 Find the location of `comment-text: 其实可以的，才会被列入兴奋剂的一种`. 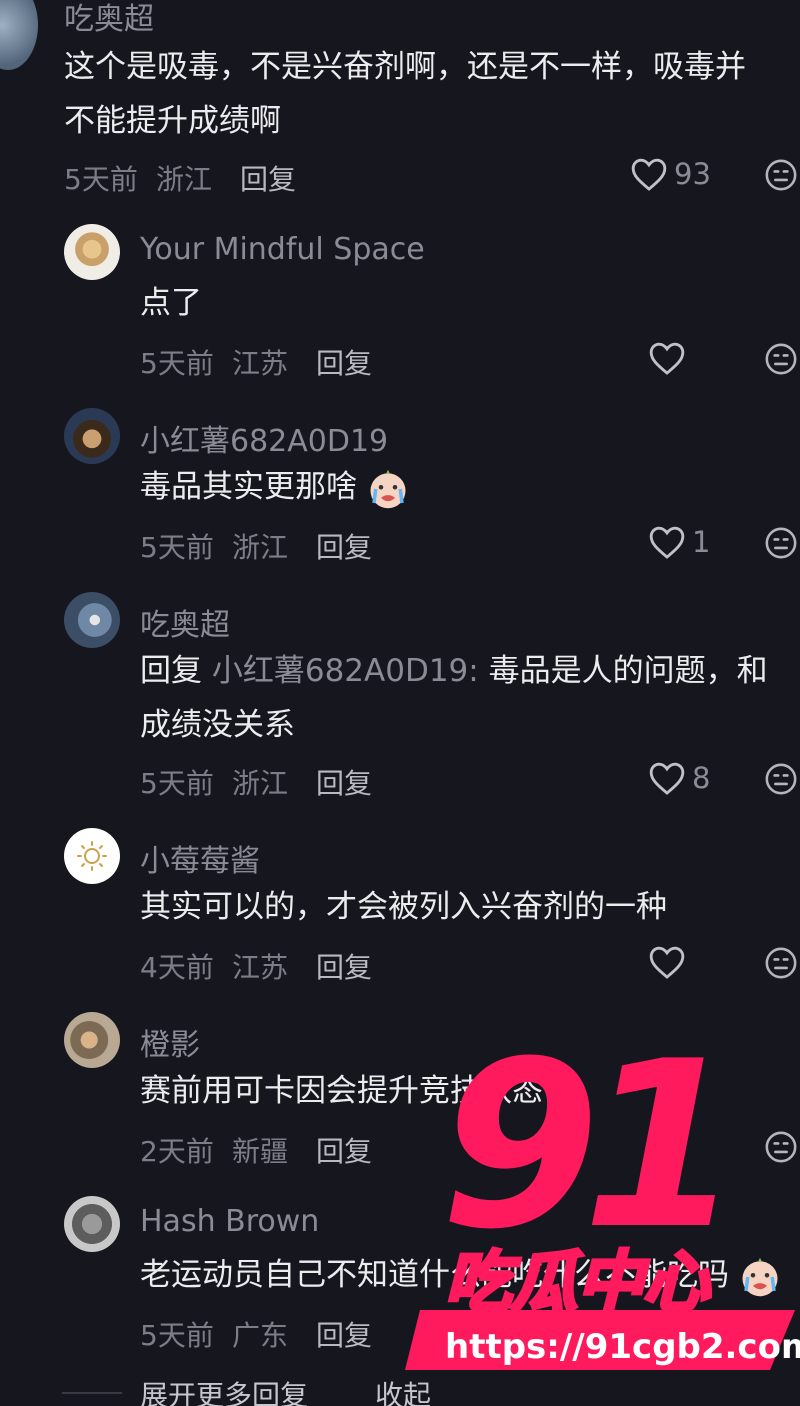

comment-text: 其实可以的，才会被列入兴奋剂的一种 is located at coordinates (403, 907).